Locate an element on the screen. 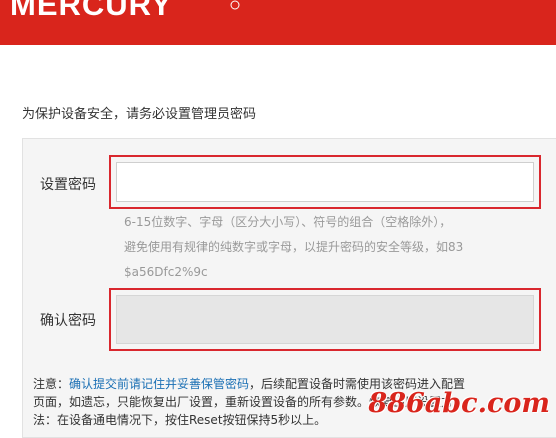 The height and width of the screenshot is (438, 556). site-watermark: 886abc.com is located at coordinates (459, 403).